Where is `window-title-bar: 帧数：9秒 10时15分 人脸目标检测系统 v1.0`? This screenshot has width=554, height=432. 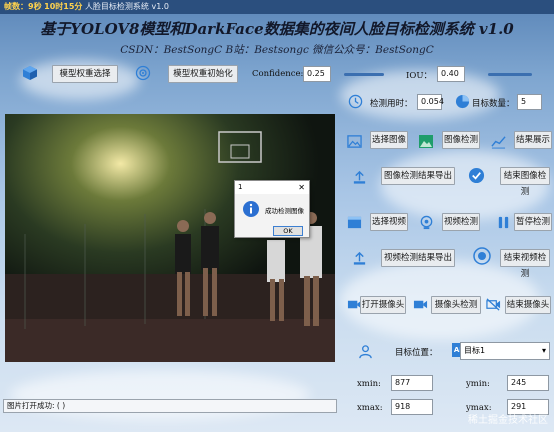 window-title-bar: 帧数：9秒 10时15分 人脸目标检测系统 v1.0 is located at coordinates (277, 7).